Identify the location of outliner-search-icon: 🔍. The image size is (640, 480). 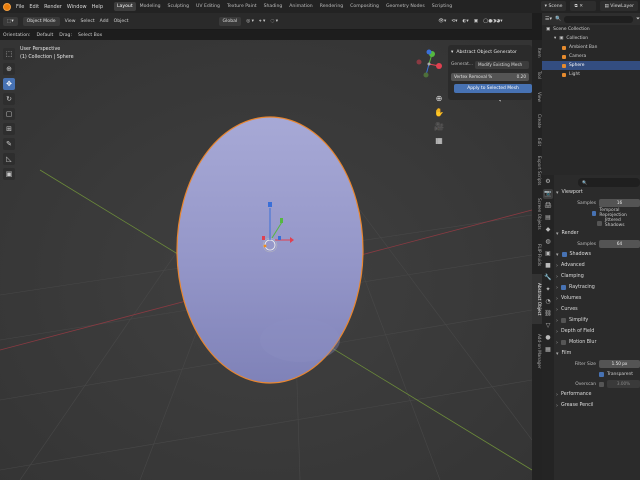
(558, 19).